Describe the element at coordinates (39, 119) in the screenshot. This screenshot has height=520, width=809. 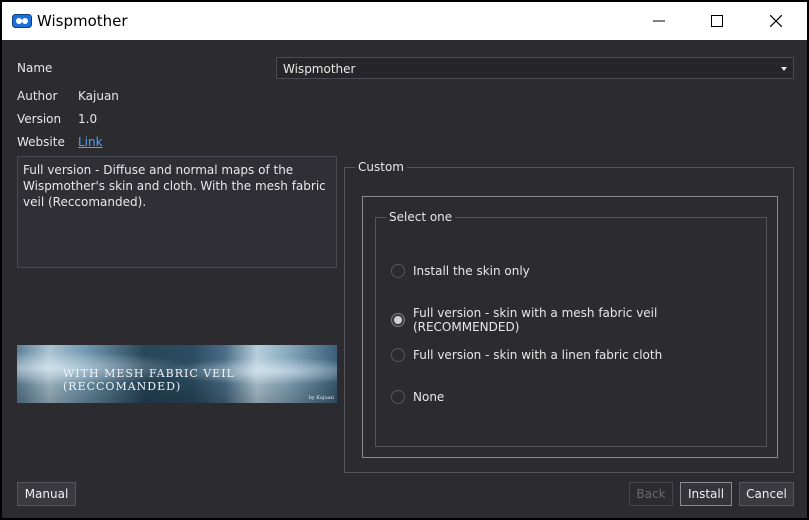
I see `version-label: Version` at that location.